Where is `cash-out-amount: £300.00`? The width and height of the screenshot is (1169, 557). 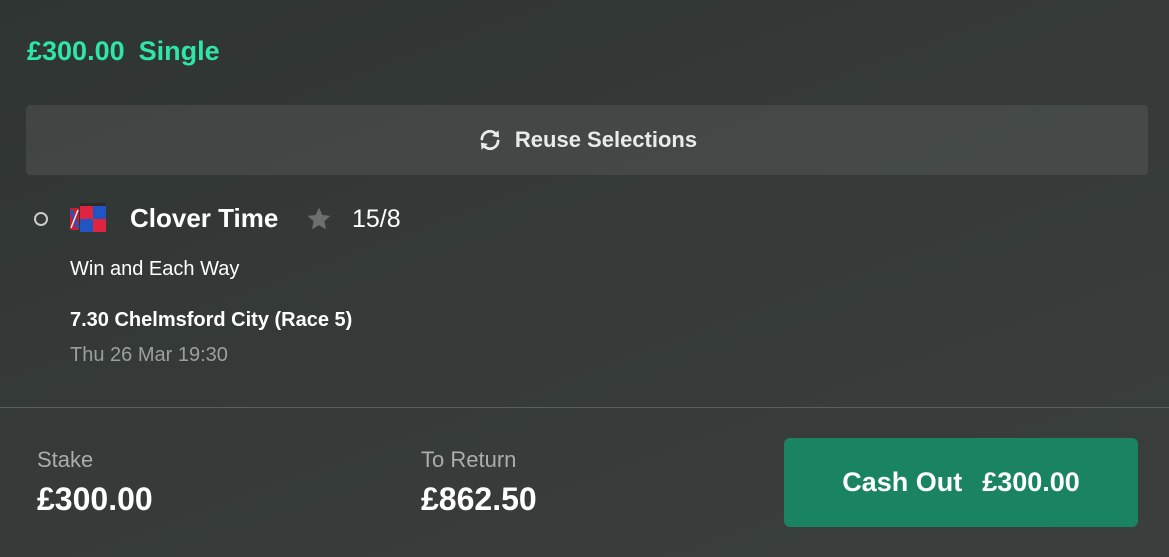 cash-out-amount: £300.00 is located at coordinates (1031, 482).